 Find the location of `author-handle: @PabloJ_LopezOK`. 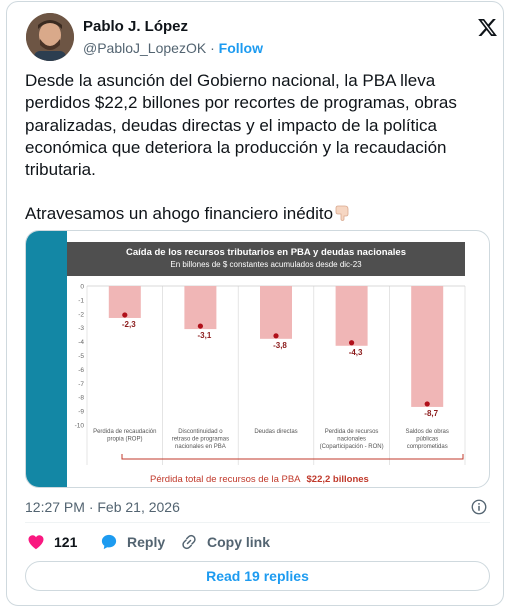

author-handle: @PabloJ_LopezOK is located at coordinates (144, 48).